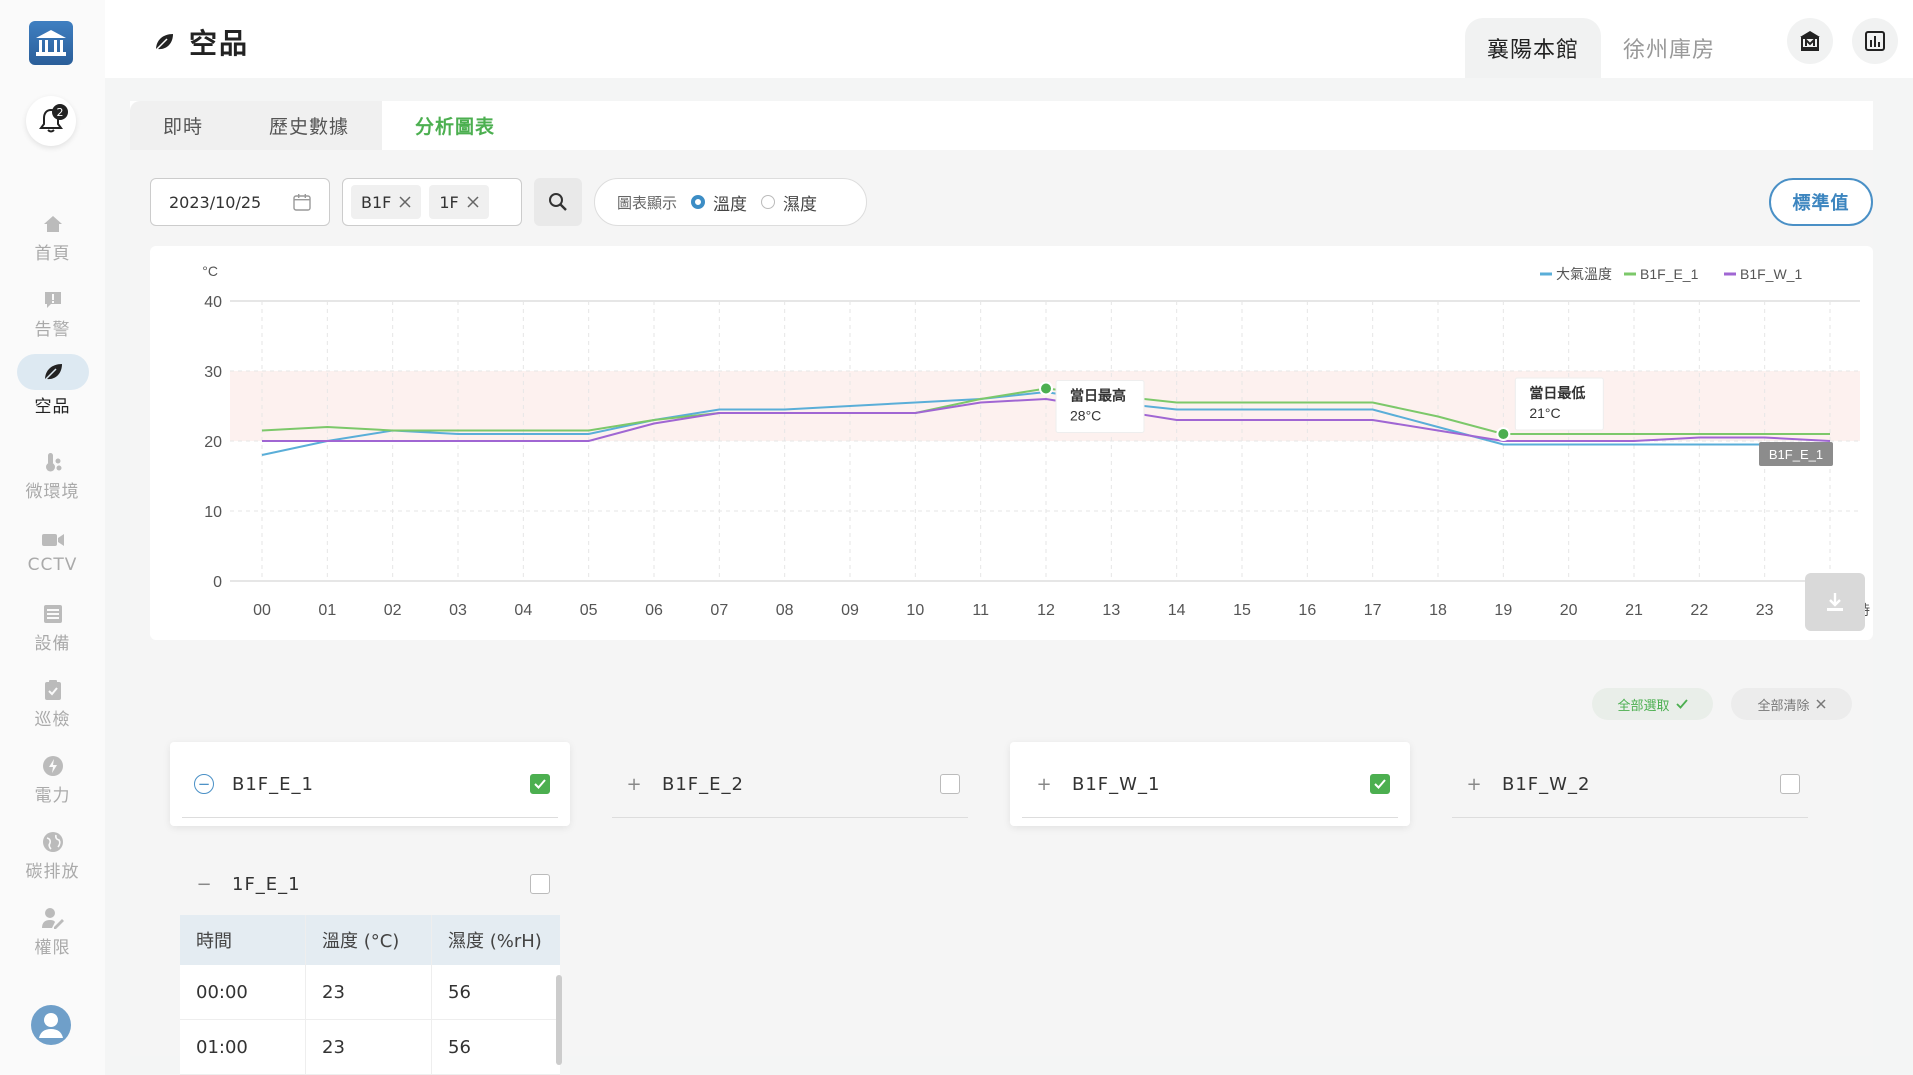 The image size is (1913, 1075). What do you see at coordinates (647, 202) in the screenshot?
I see `display-label: 圖表顯示` at bounding box center [647, 202].